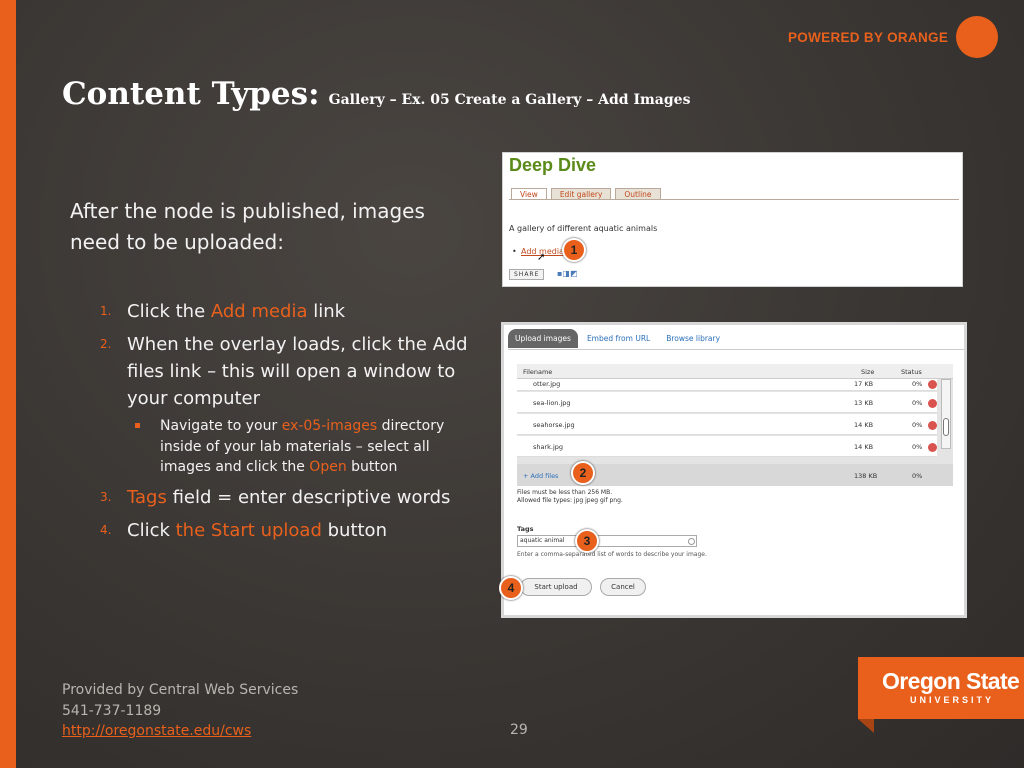  Describe the element at coordinates (221, 426) in the screenshot. I see `sub-text: Navigate to your` at that location.